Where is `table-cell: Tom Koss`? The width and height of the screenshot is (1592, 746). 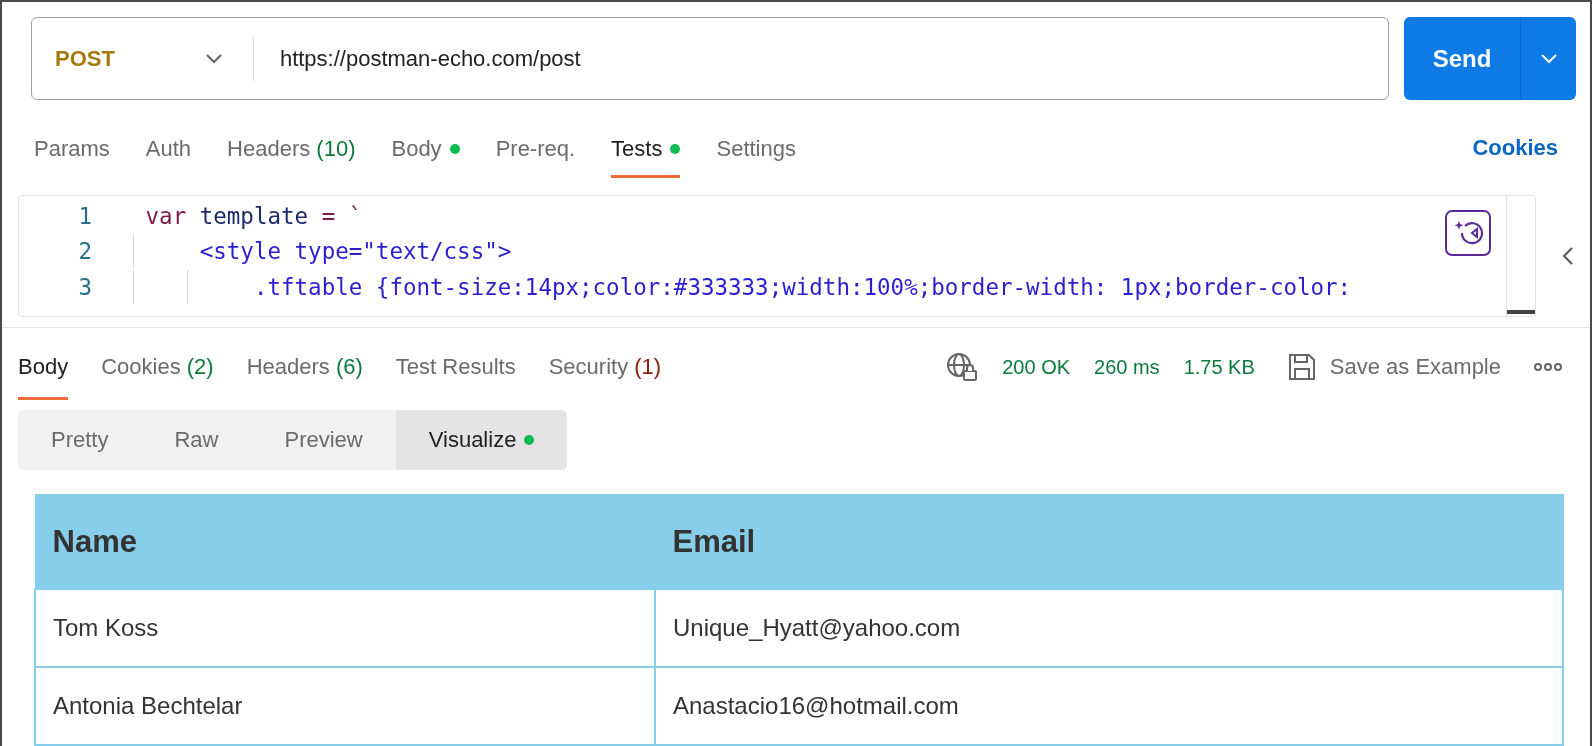 table-cell: Tom Koss is located at coordinates (345, 628).